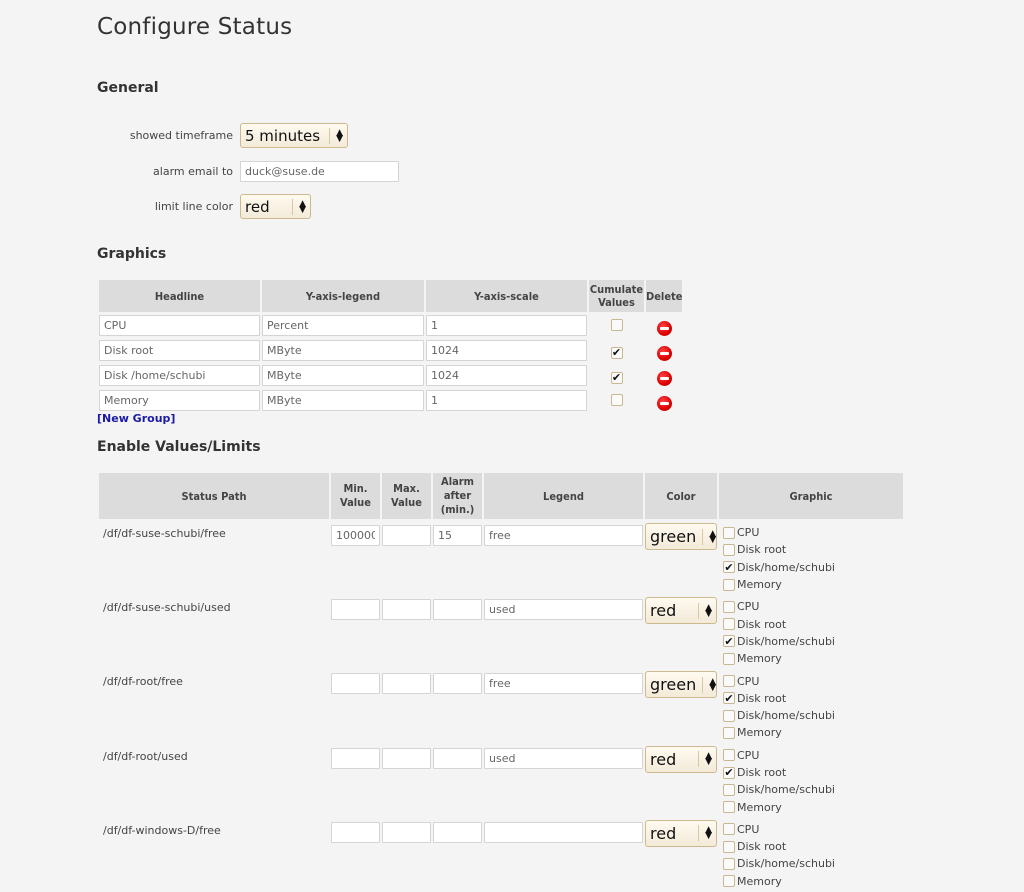  What do you see at coordinates (681, 496) in the screenshot?
I see `col-color: Color` at bounding box center [681, 496].